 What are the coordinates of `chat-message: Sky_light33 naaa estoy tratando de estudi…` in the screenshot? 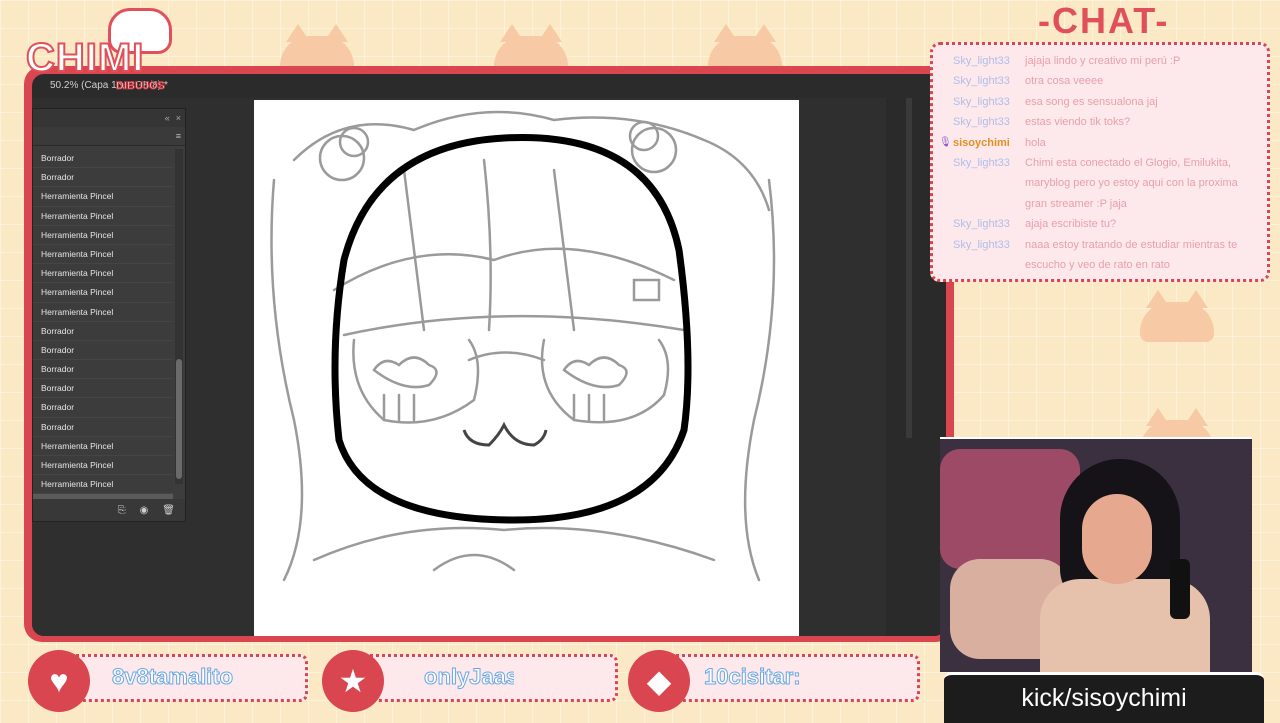 It's located at (1106, 255).